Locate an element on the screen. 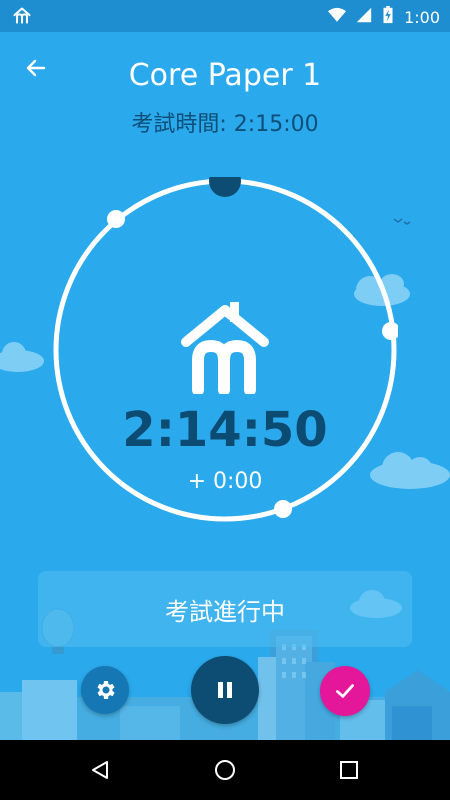  square-recents-icon is located at coordinates (349, 770).